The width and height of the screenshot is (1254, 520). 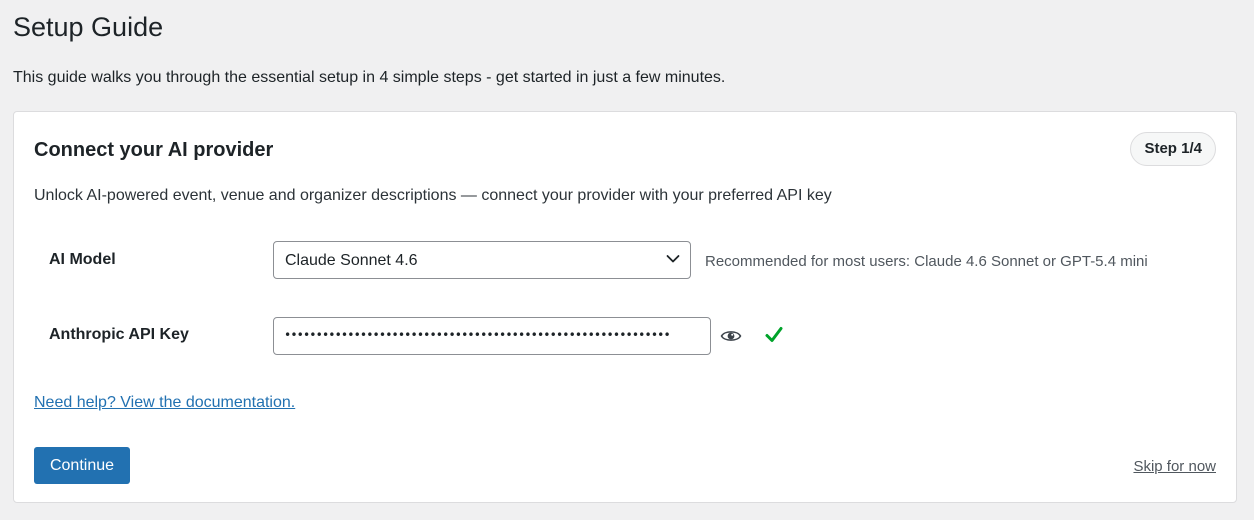 What do you see at coordinates (1173, 149) in the screenshot?
I see `step-badge: Step 1/4` at bounding box center [1173, 149].